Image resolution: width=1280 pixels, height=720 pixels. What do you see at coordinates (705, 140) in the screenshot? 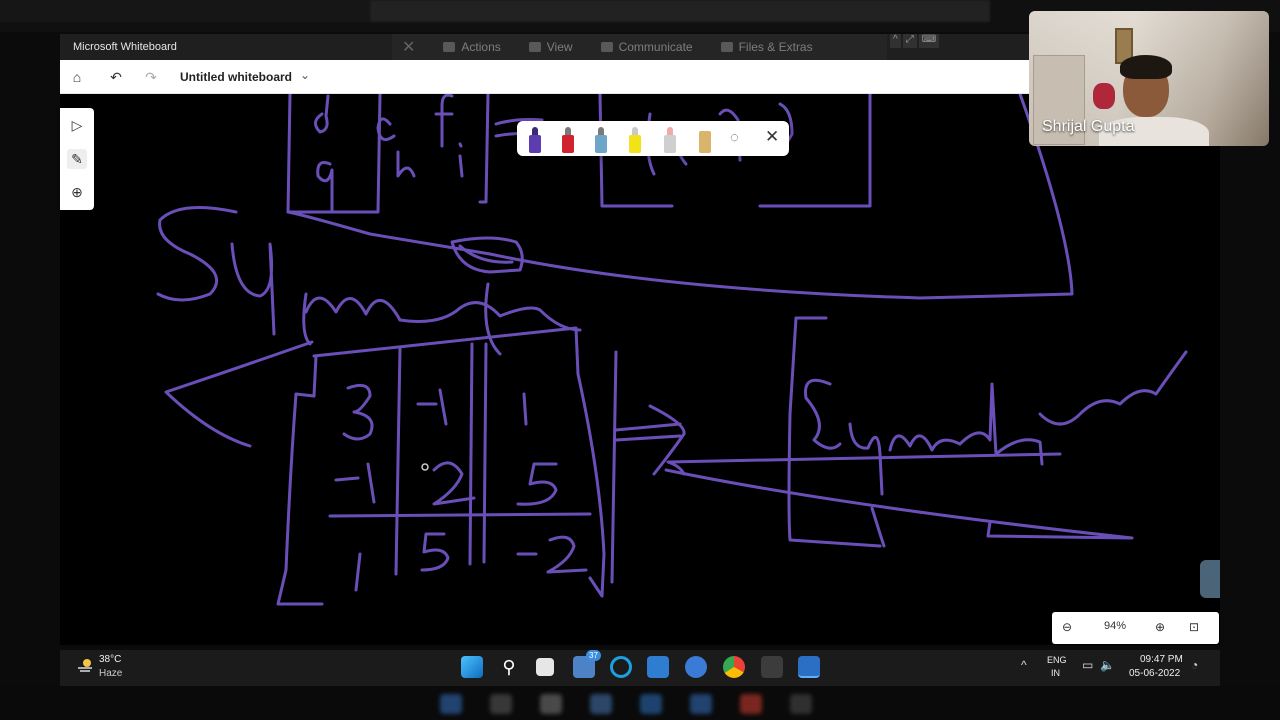
I see `ruler` at bounding box center [705, 140].